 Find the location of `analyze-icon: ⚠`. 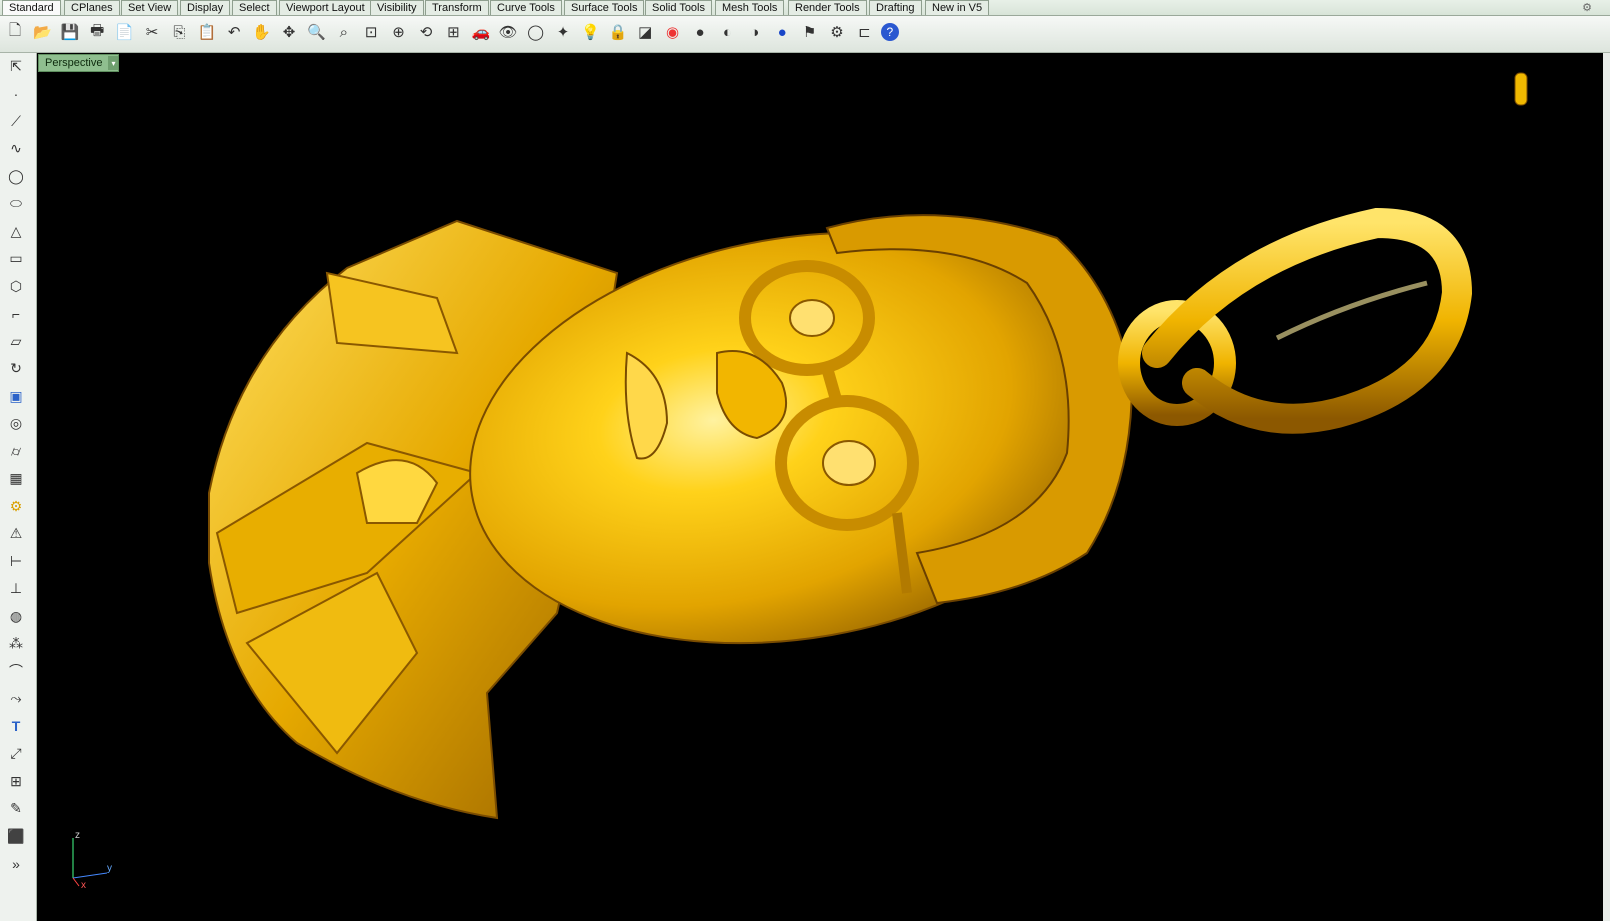

analyze-icon: ⚠ is located at coordinates (16, 534).